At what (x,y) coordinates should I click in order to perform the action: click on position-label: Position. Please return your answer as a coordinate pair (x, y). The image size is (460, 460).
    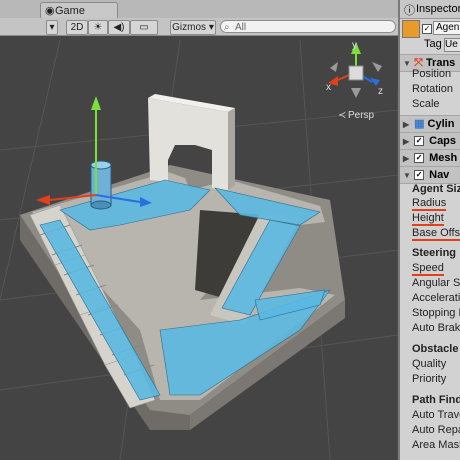
    Looking at the image, I should click on (432, 74).